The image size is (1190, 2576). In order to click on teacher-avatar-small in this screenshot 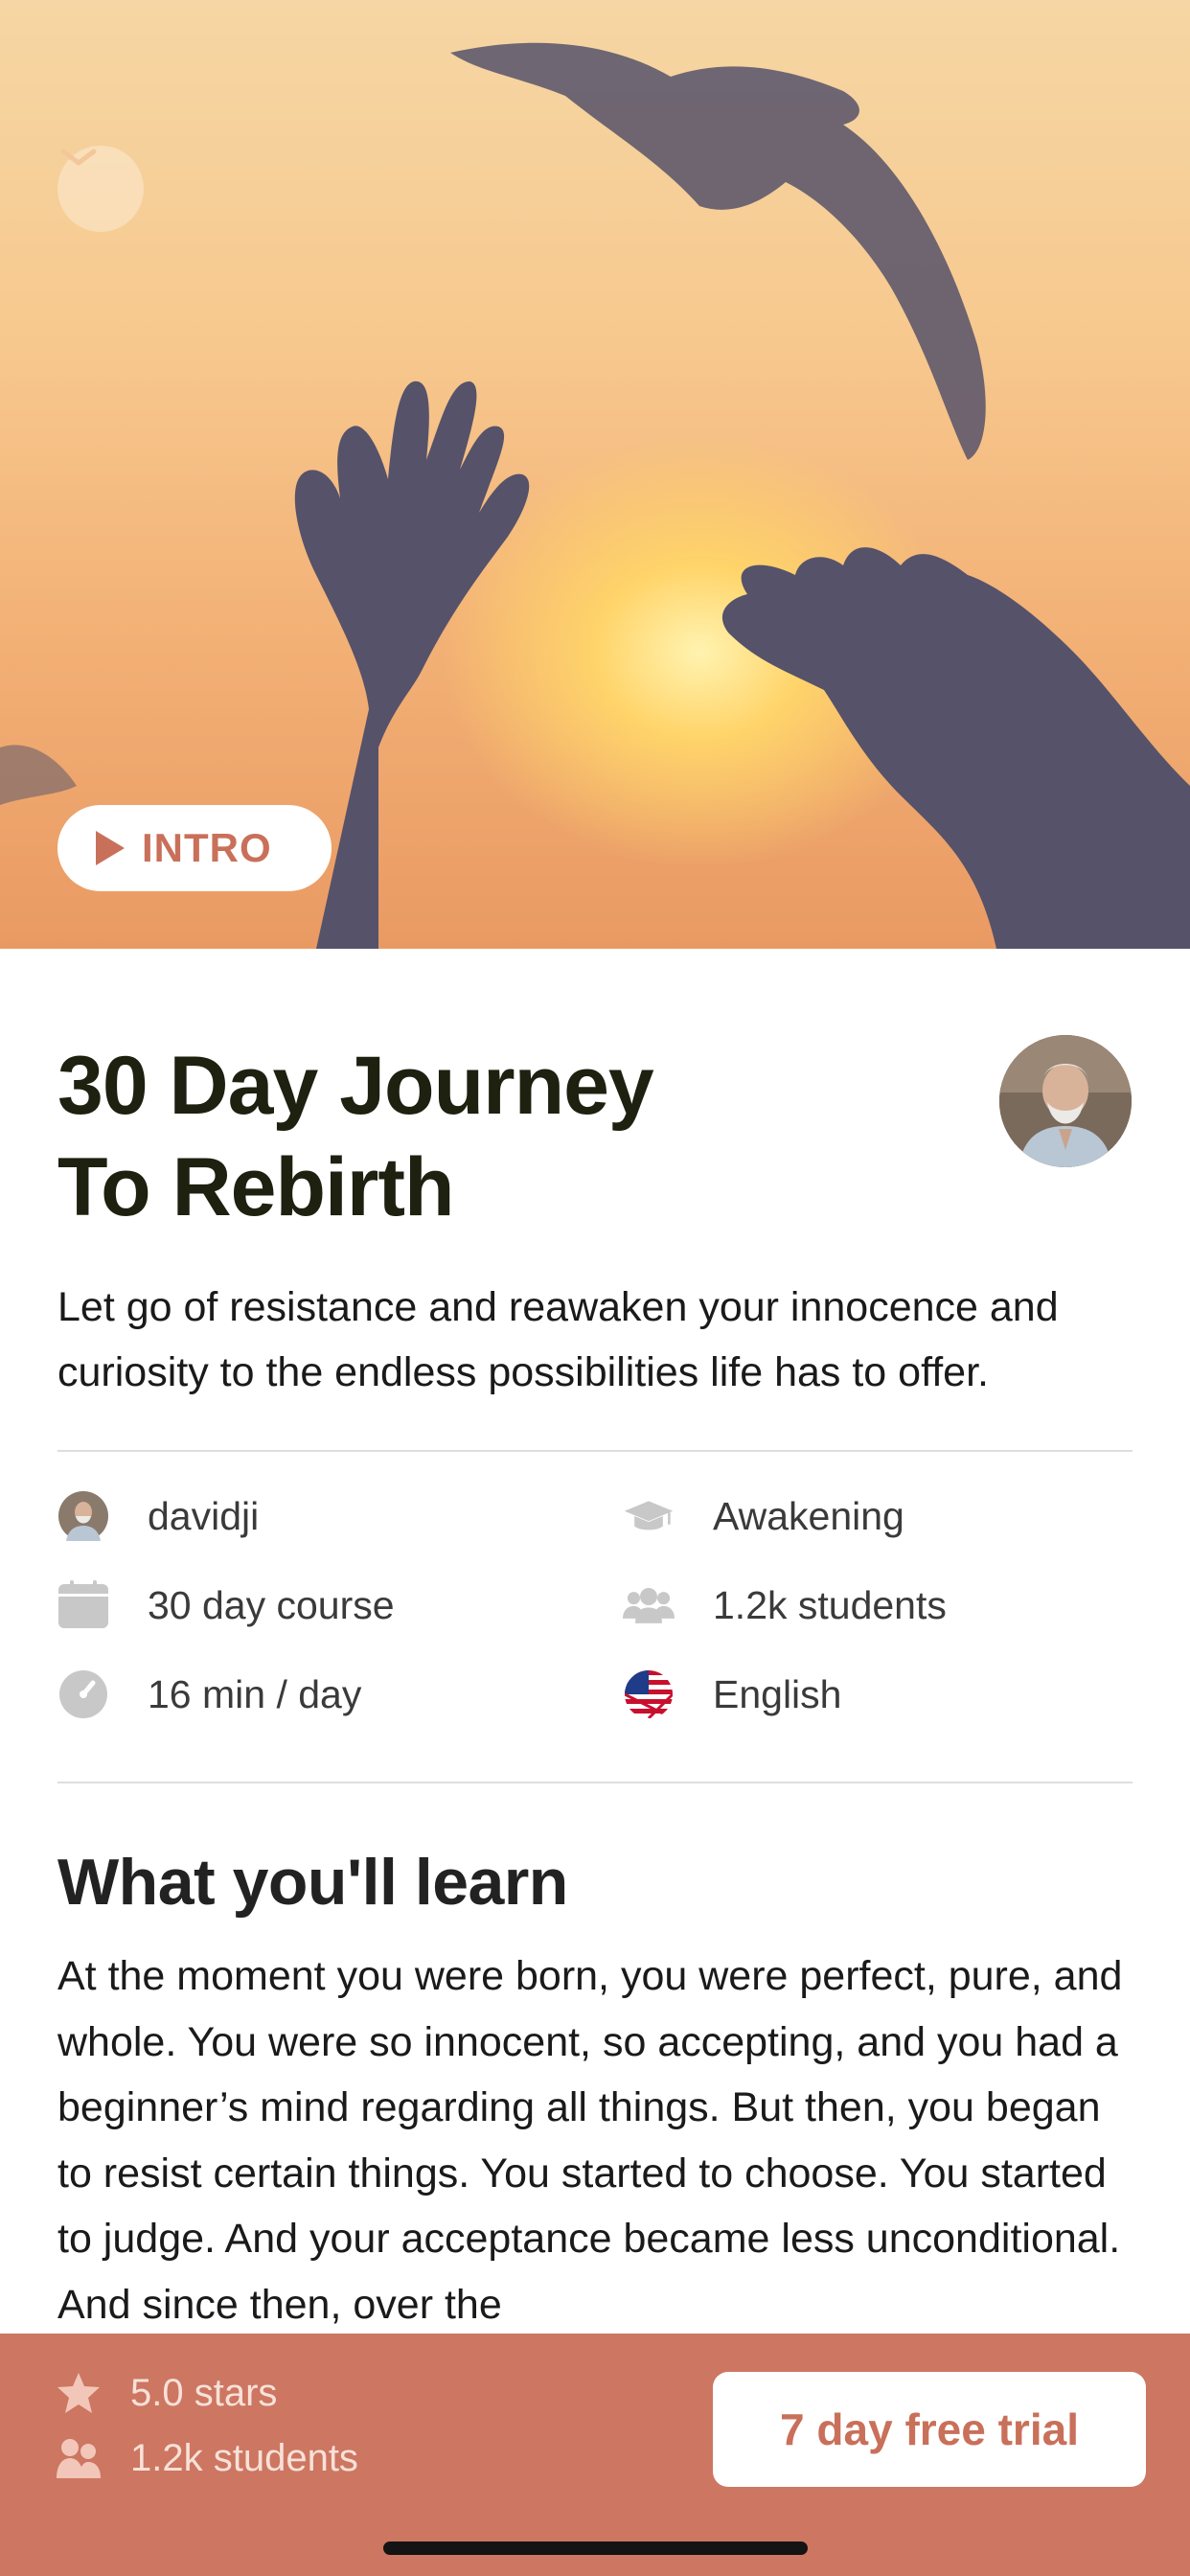, I will do `click(83, 1516)`.